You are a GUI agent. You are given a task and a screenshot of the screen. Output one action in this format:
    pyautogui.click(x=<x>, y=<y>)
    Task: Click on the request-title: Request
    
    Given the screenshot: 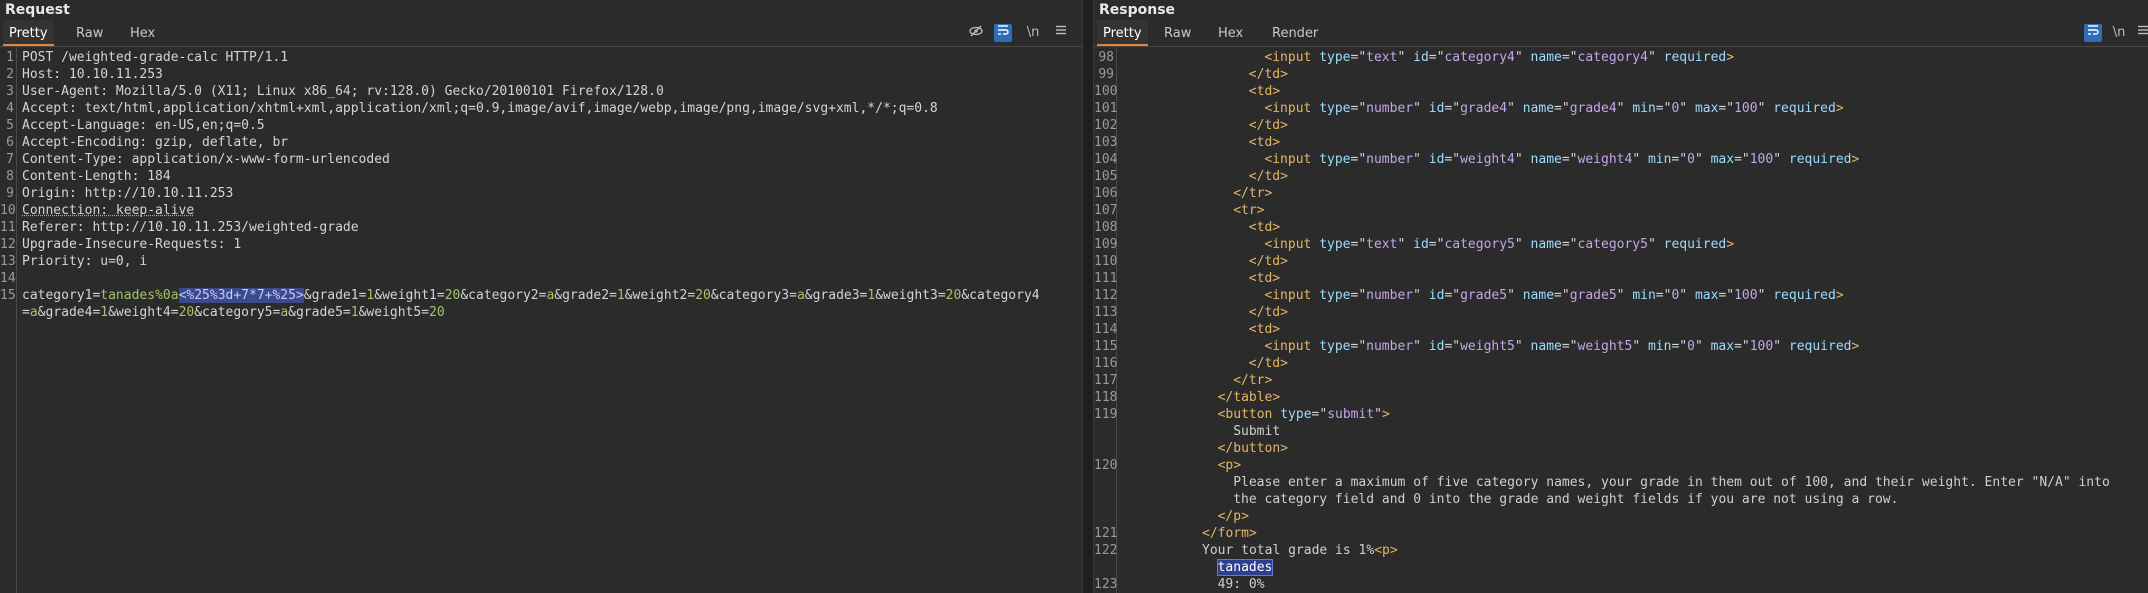 What is the action you would take?
    pyautogui.click(x=37, y=10)
    